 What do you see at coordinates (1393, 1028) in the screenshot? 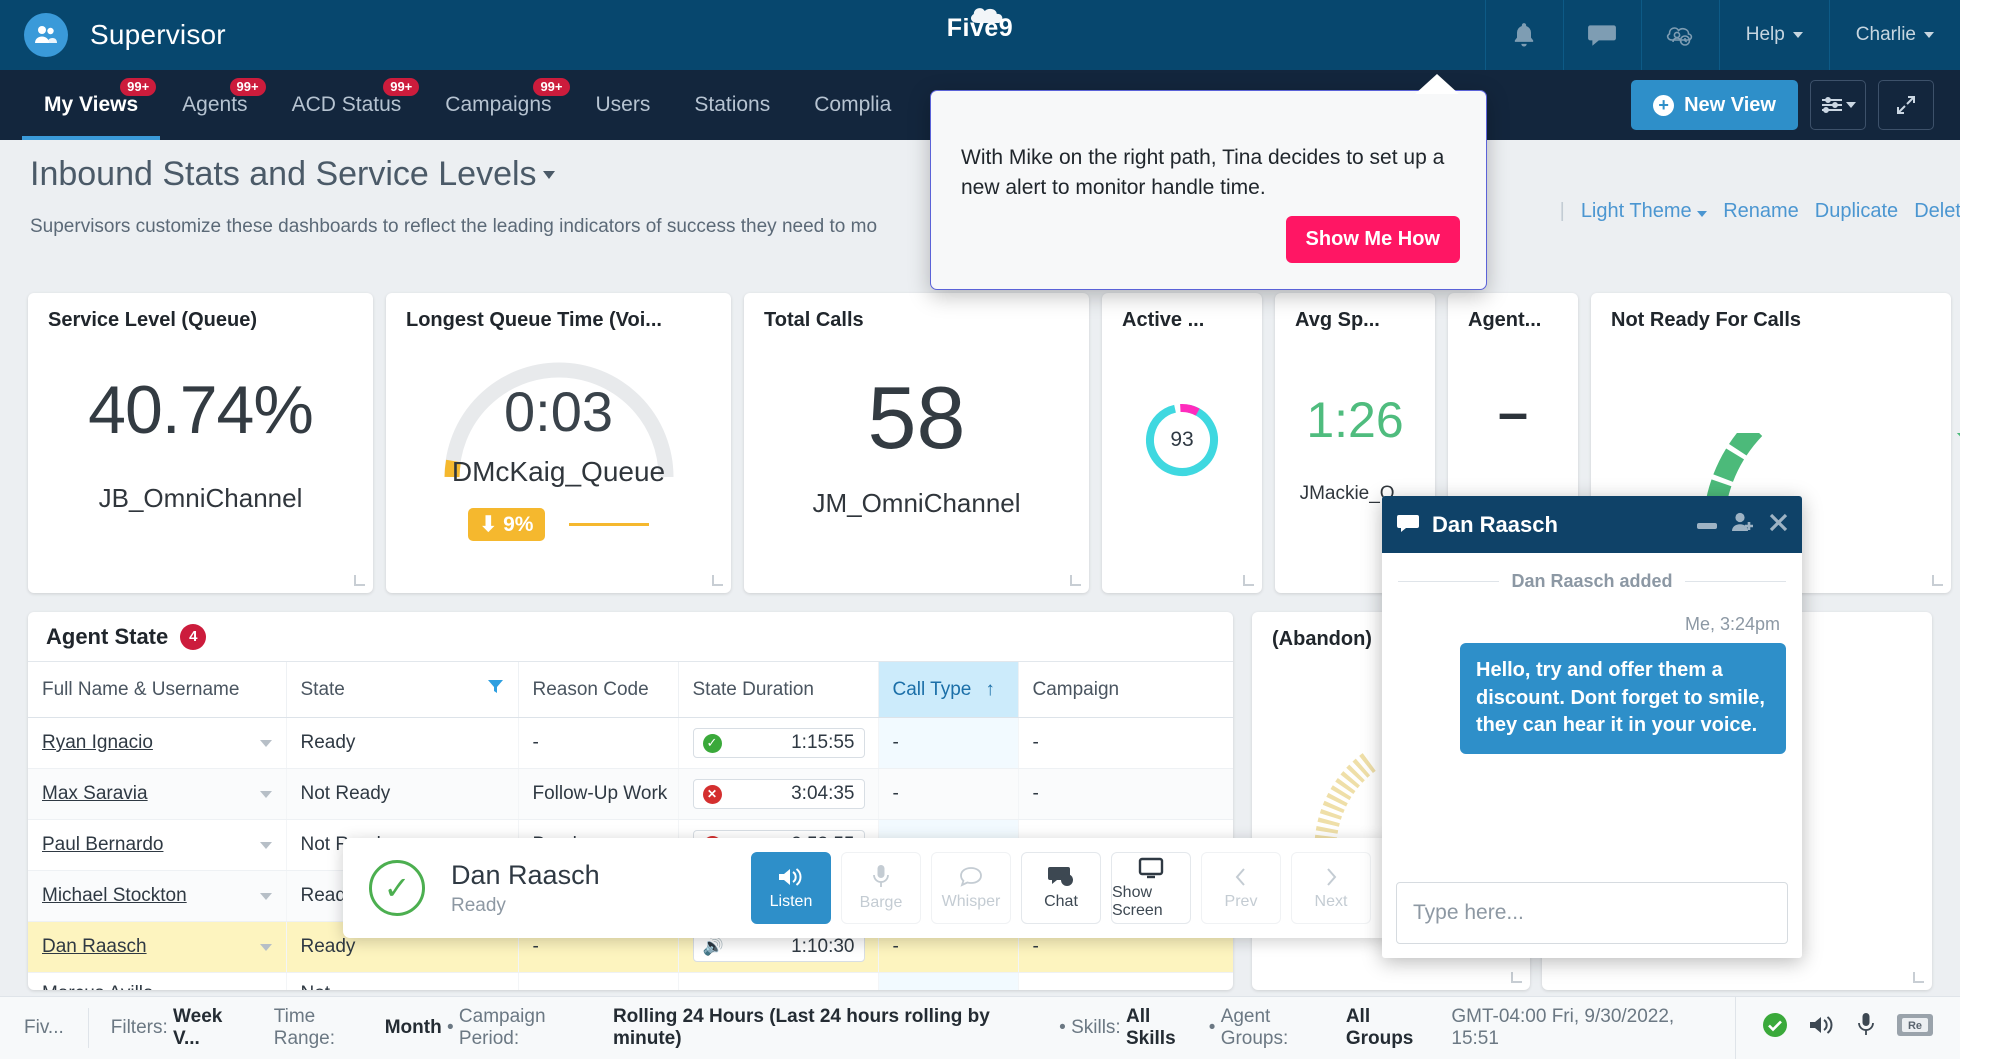
I see `agent-groups-value: All Groups` at bounding box center [1393, 1028].